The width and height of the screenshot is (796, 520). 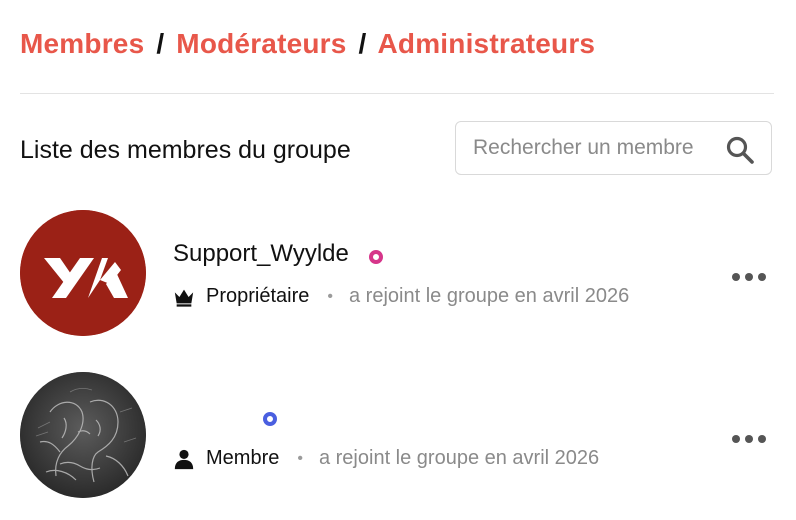 I want to click on member-name: Support_Wyylde, so click(x=261, y=254).